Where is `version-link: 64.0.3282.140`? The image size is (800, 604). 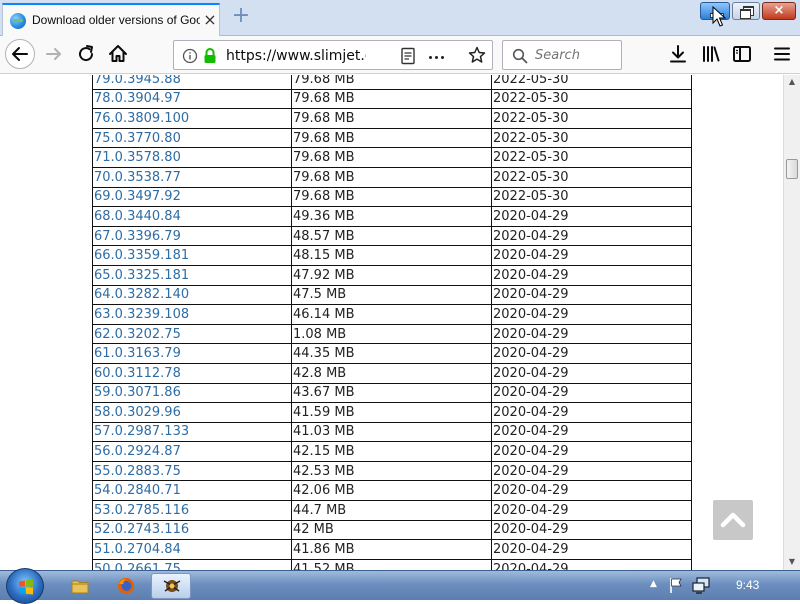 version-link: 64.0.3282.140 is located at coordinates (192, 295).